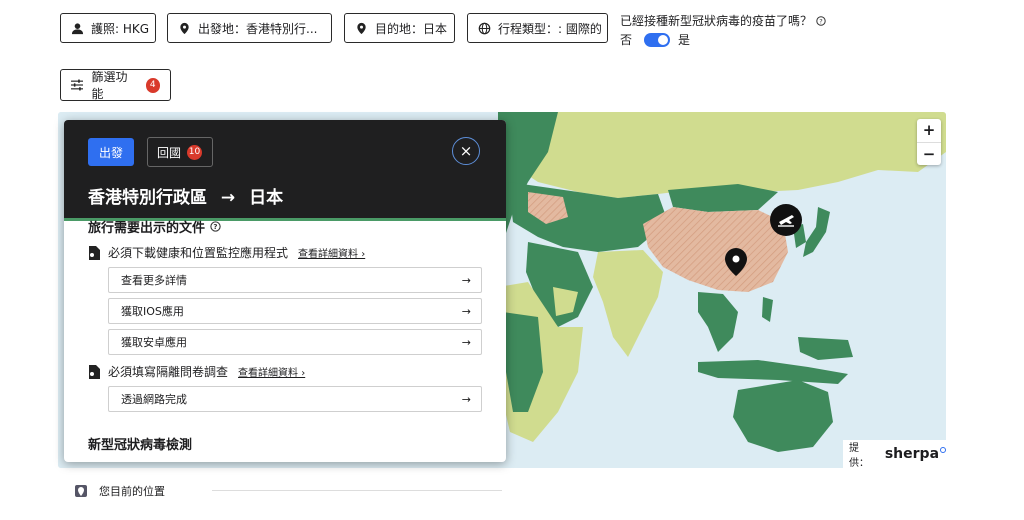 The width and height of the screenshot is (1024, 520). Describe the element at coordinates (550, 28) in the screenshot. I see `trip-type-label: 行程類型：: 國際的` at that location.